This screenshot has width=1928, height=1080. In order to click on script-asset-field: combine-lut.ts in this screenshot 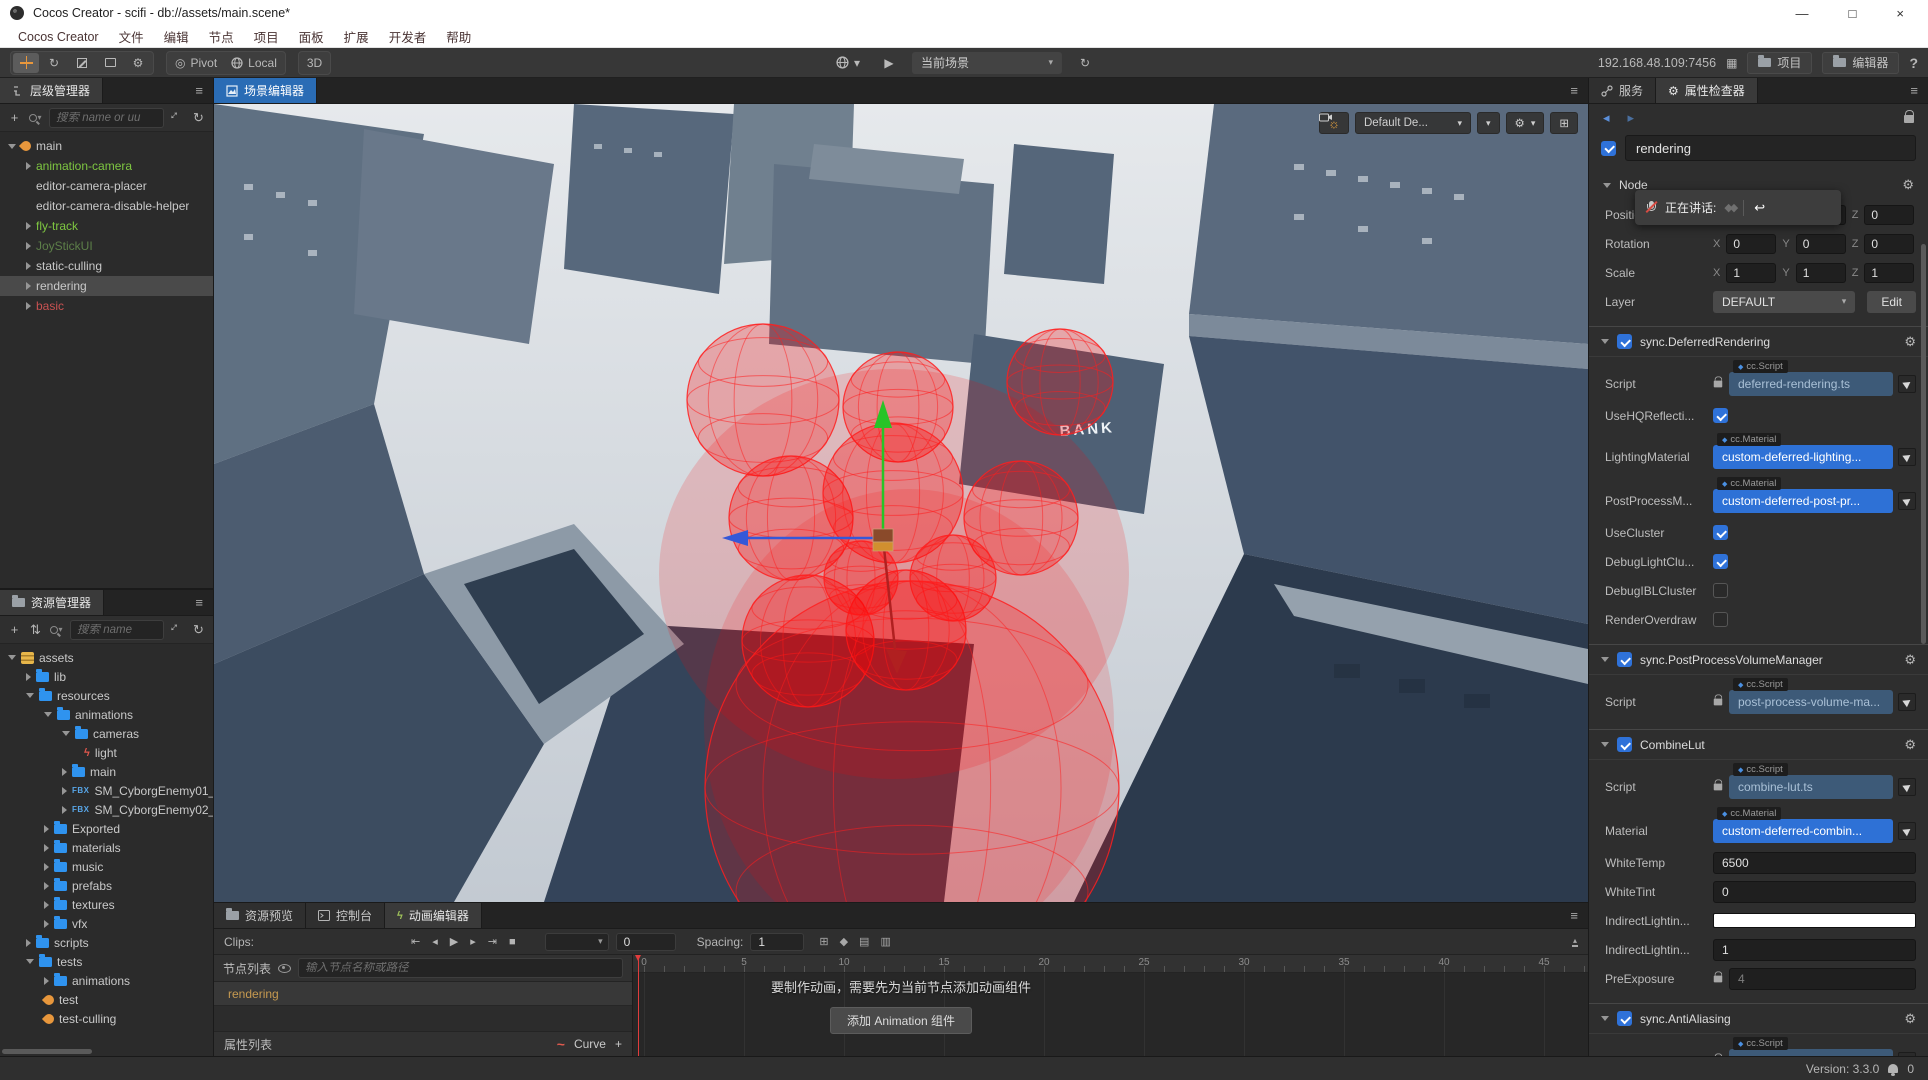, I will do `click(1811, 787)`.